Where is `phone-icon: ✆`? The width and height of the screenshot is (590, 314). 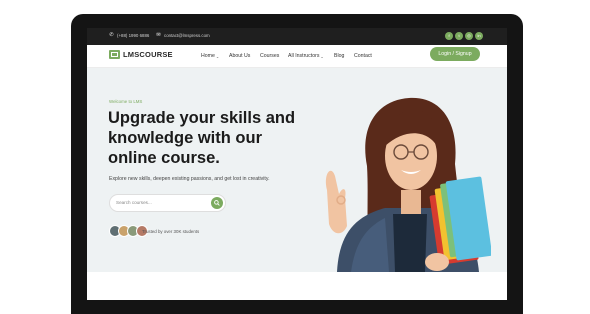 phone-icon: ✆ is located at coordinates (111, 35).